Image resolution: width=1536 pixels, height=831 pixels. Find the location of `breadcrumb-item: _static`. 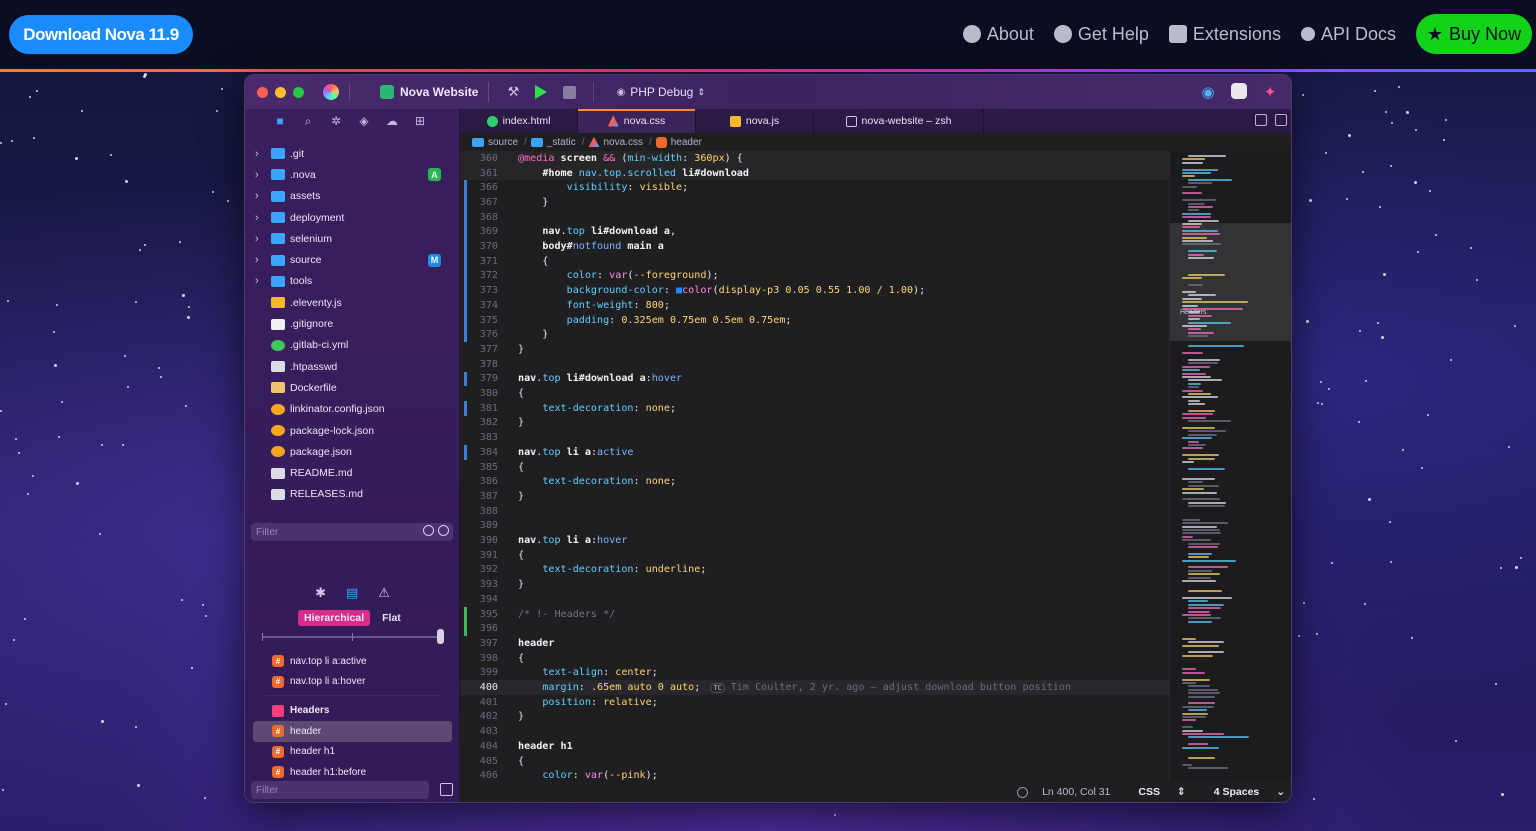

breadcrumb-item: _static is located at coordinates (553, 142).